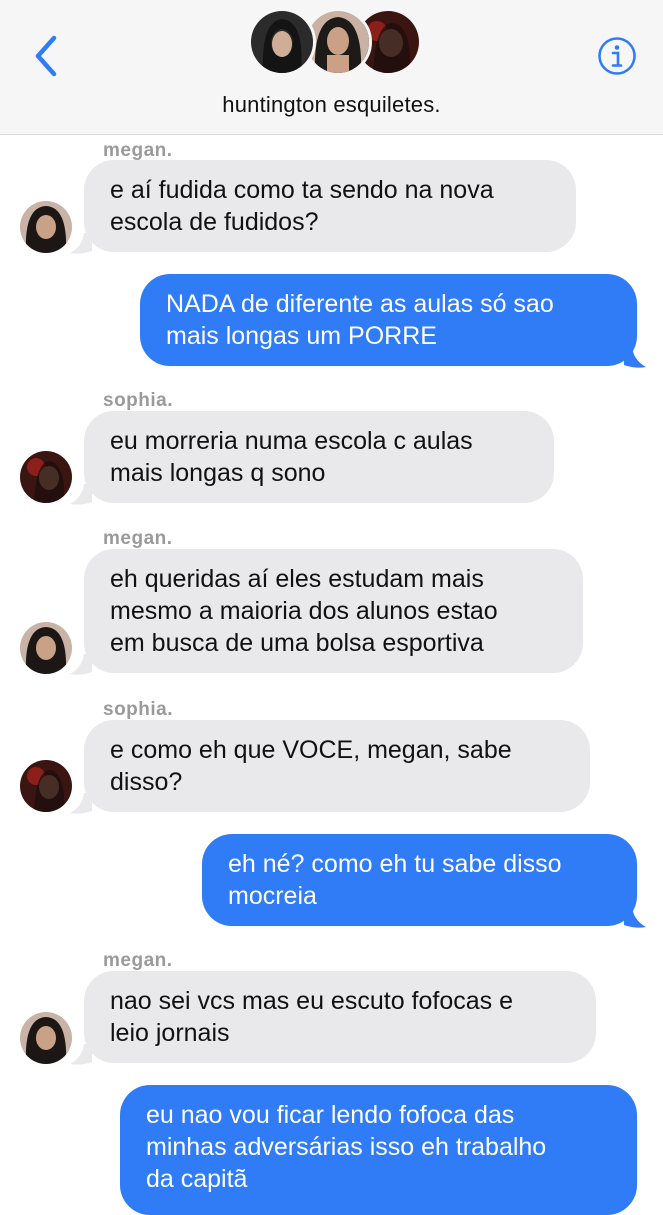 The image size is (663, 1215). I want to click on message-text: leio jornais, so click(170, 1033).